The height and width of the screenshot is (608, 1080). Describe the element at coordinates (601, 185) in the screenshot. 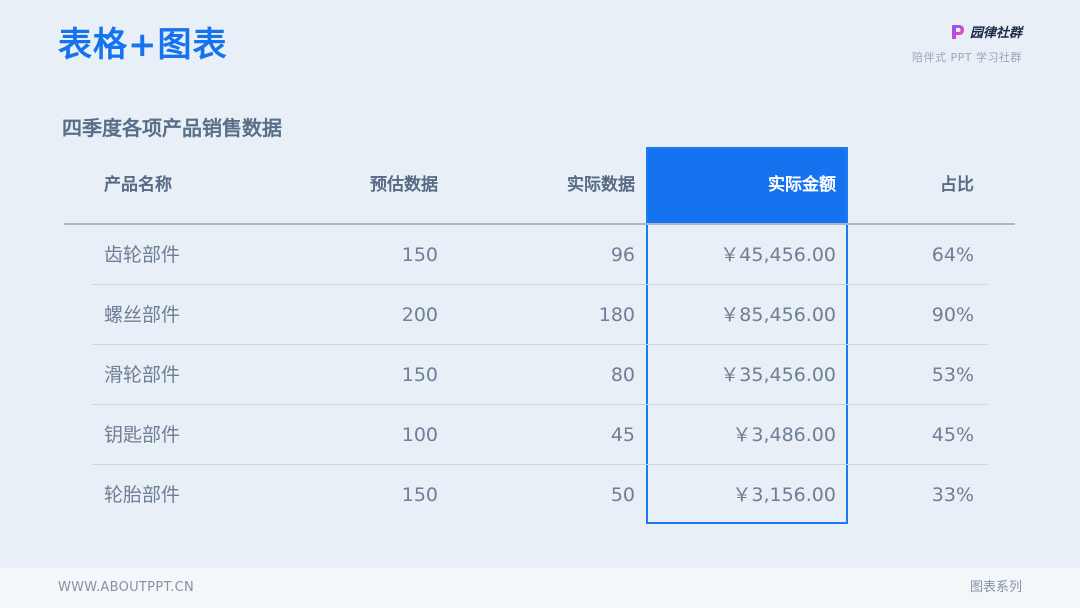

I see `column-header-actual: 实际数据` at that location.